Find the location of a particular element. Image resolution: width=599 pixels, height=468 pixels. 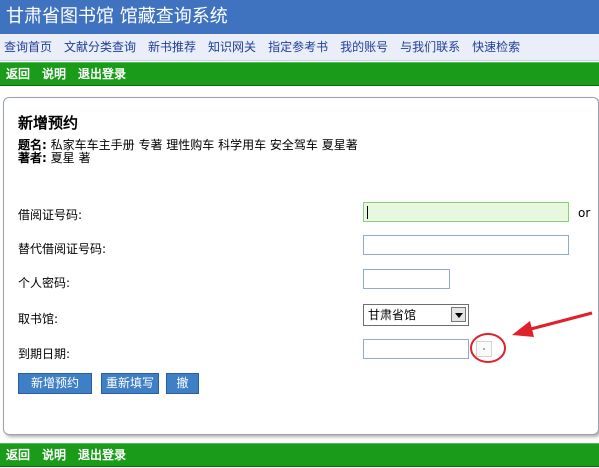

main-nav: 查询首页 文献分类查询 新书推荐 知识网关 指定参考书 我的账号 与我们联系 快速检索 is located at coordinates (299, 47).